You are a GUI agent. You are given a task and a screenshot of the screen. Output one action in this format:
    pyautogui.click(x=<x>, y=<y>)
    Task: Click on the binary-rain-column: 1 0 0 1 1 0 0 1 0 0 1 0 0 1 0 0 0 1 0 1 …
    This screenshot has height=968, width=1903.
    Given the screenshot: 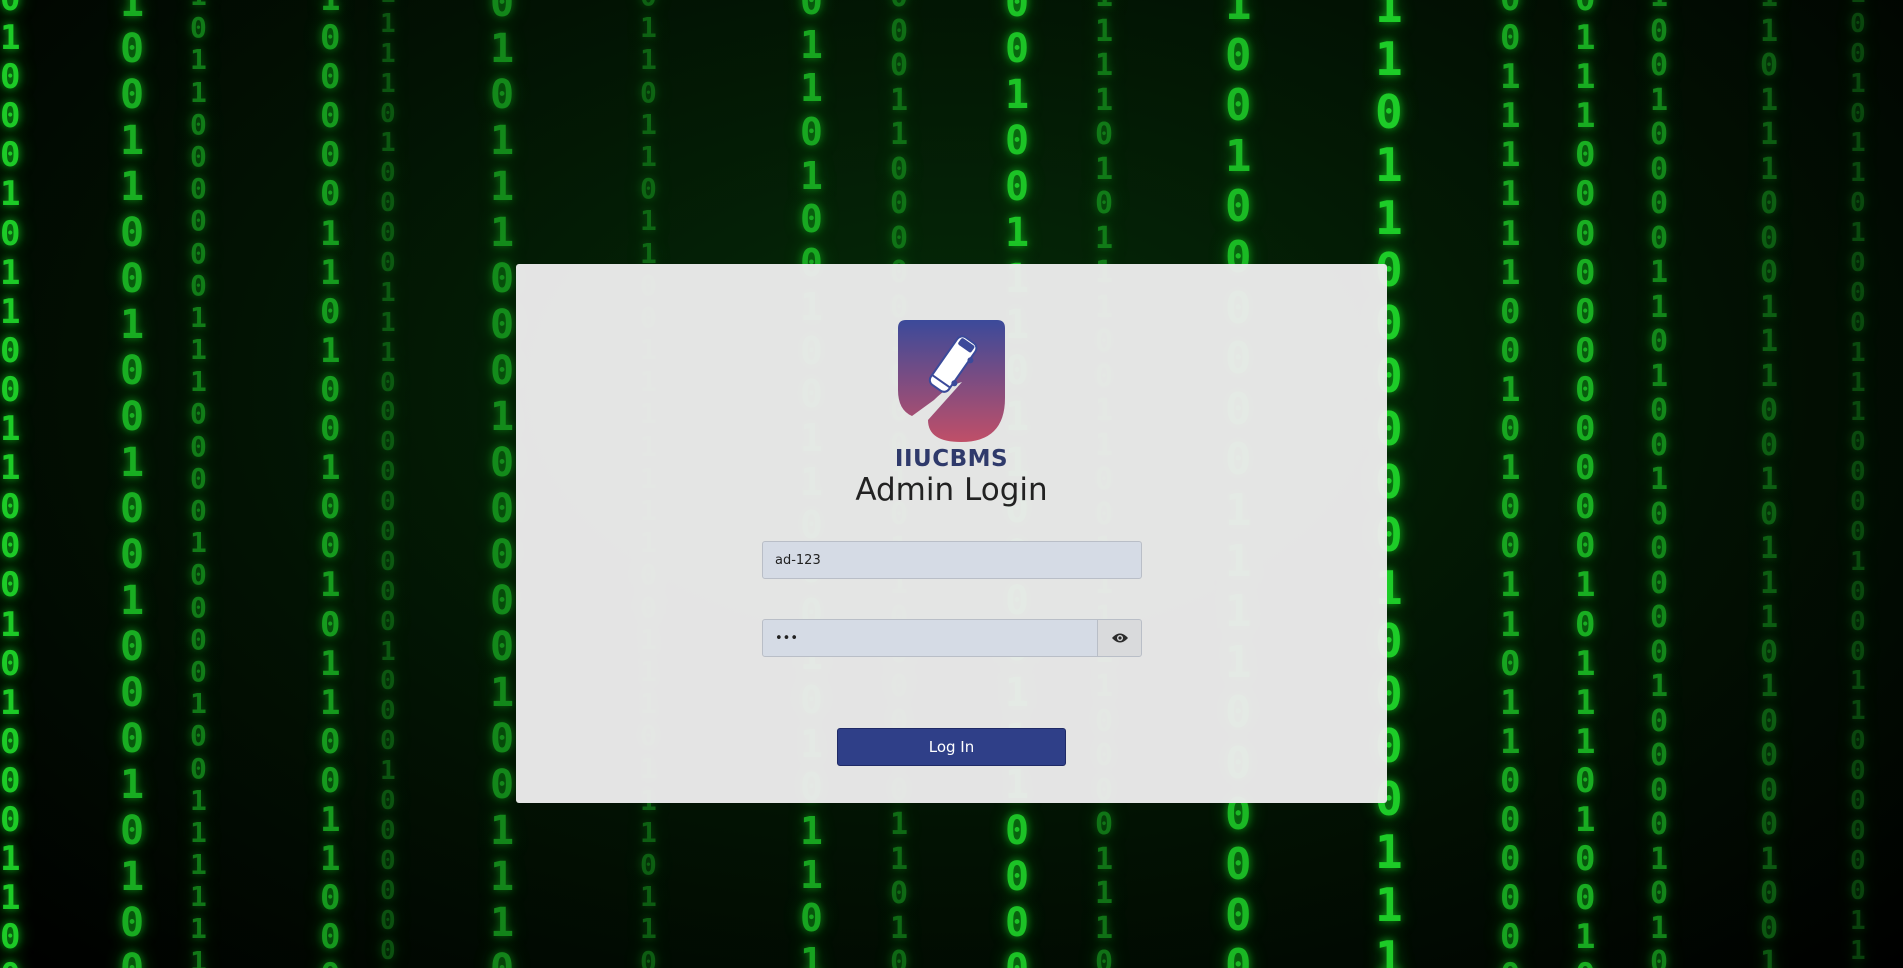 What is the action you would take?
    pyautogui.click(x=132, y=484)
    